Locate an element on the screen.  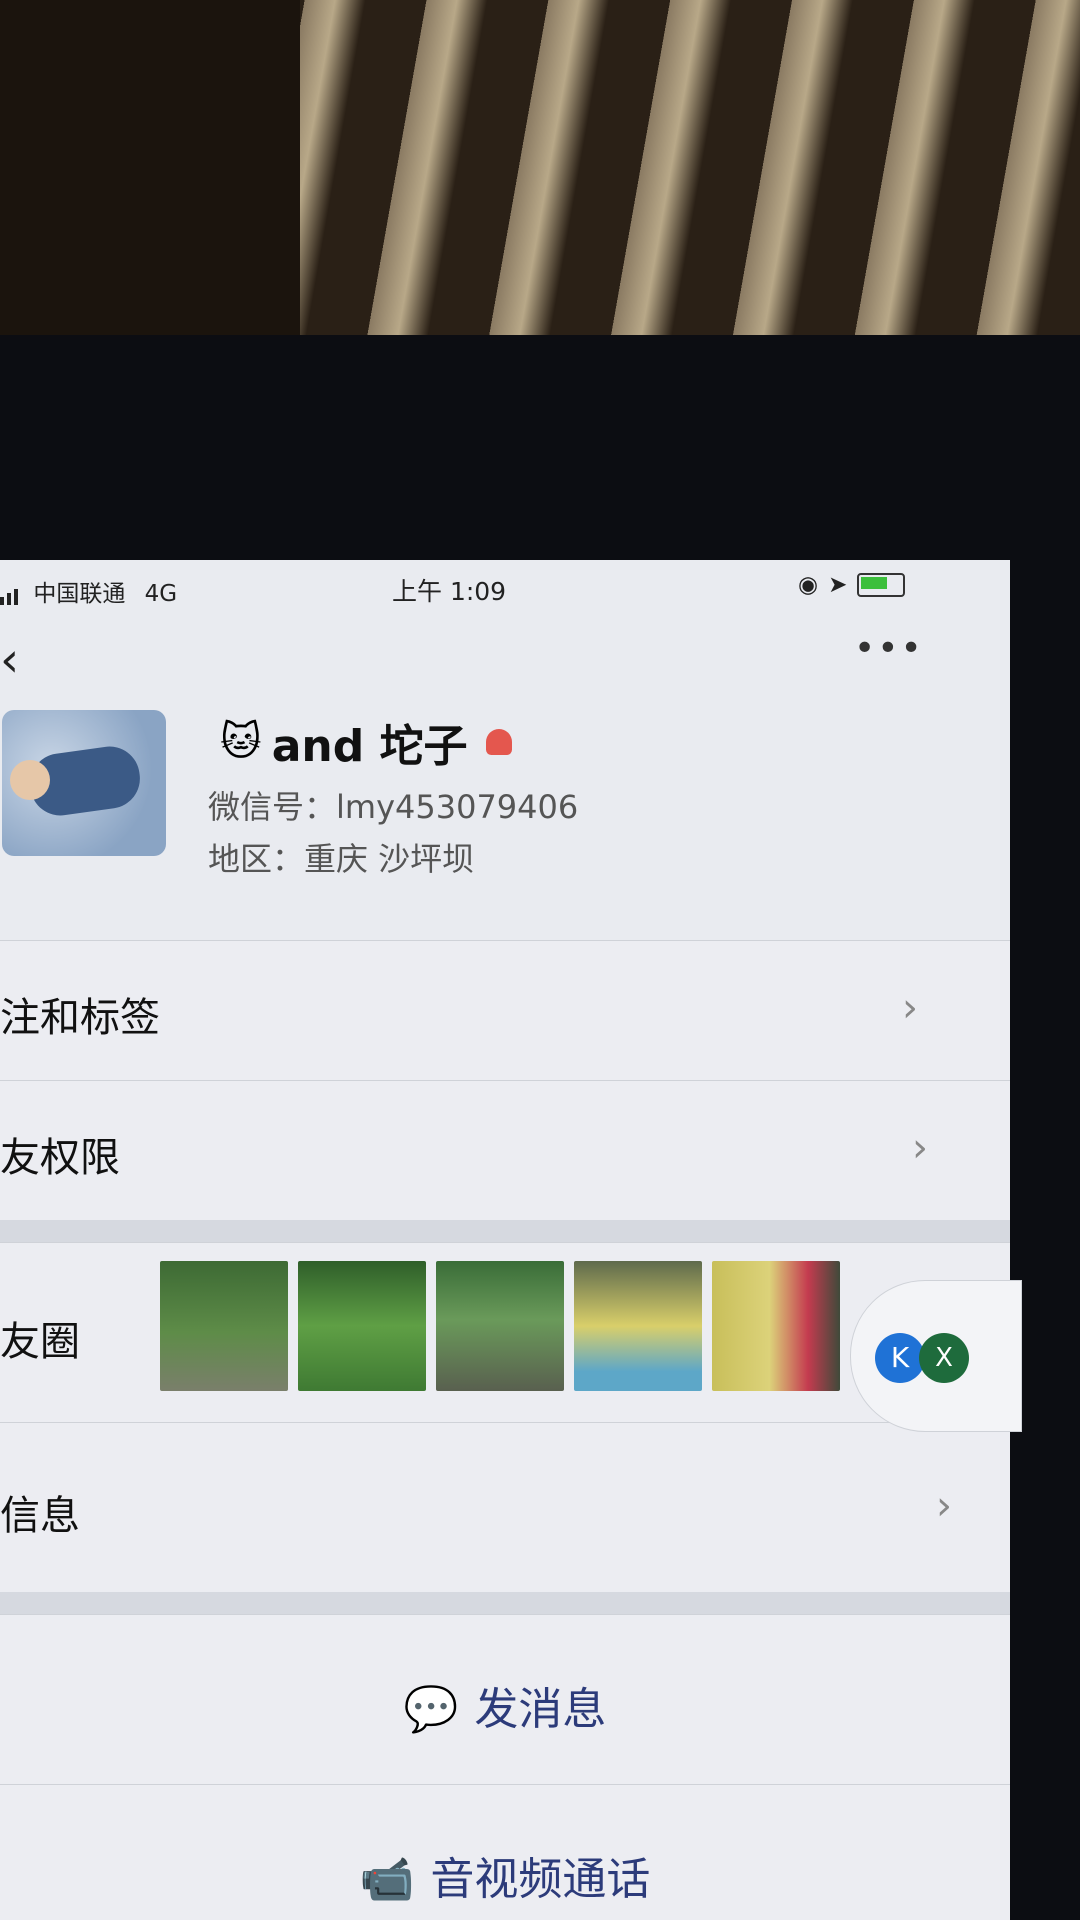
female-gender-icon is located at coordinates (498, 742).